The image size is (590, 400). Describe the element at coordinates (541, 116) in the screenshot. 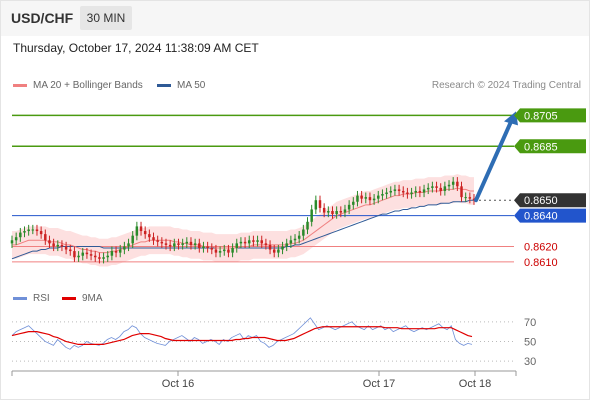

I see `level-label-0.8705: 0.8705` at that location.